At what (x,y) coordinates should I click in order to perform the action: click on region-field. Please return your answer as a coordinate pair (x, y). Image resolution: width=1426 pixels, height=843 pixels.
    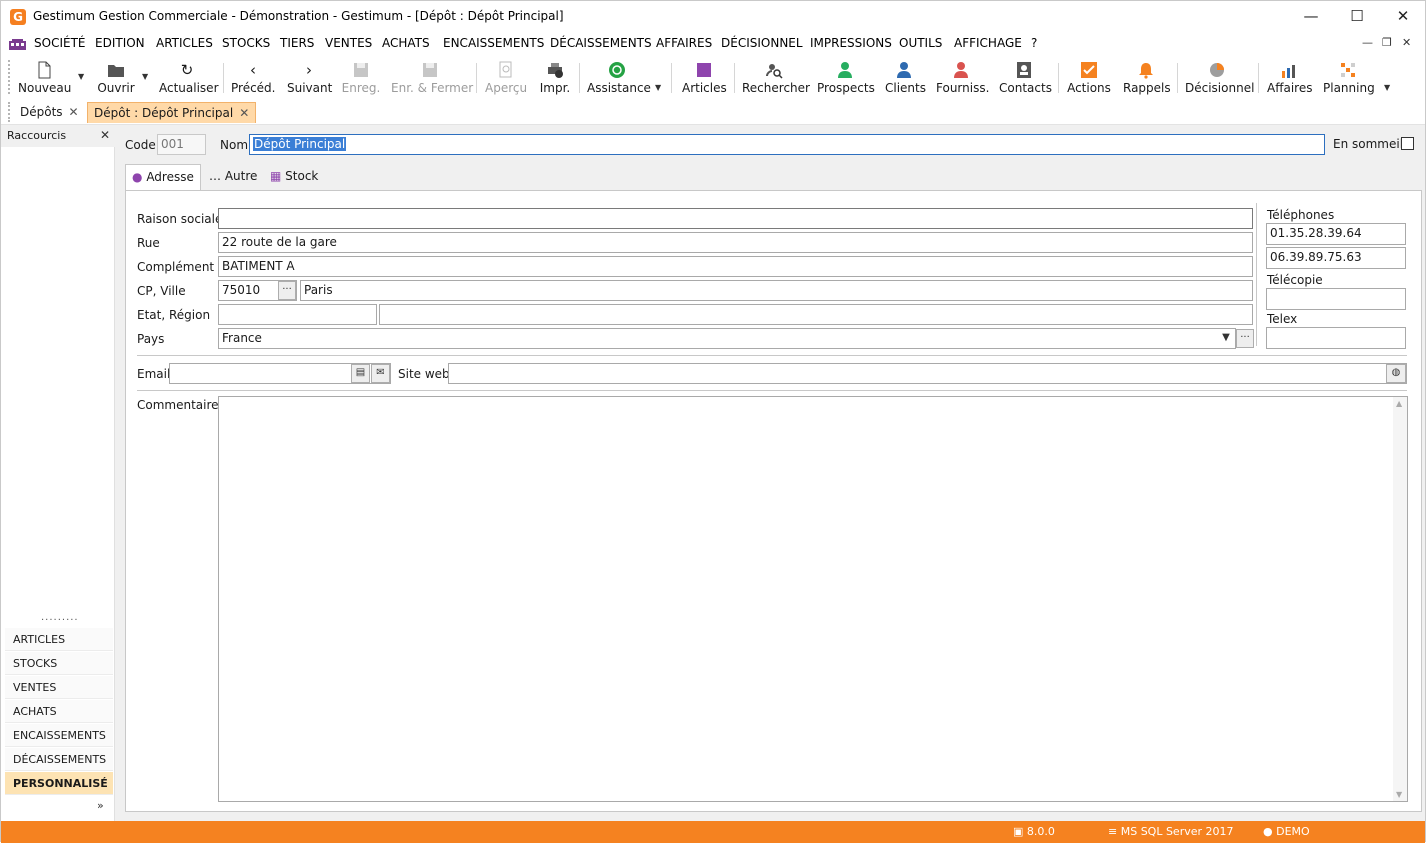
    Looking at the image, I should click on (816, 314).